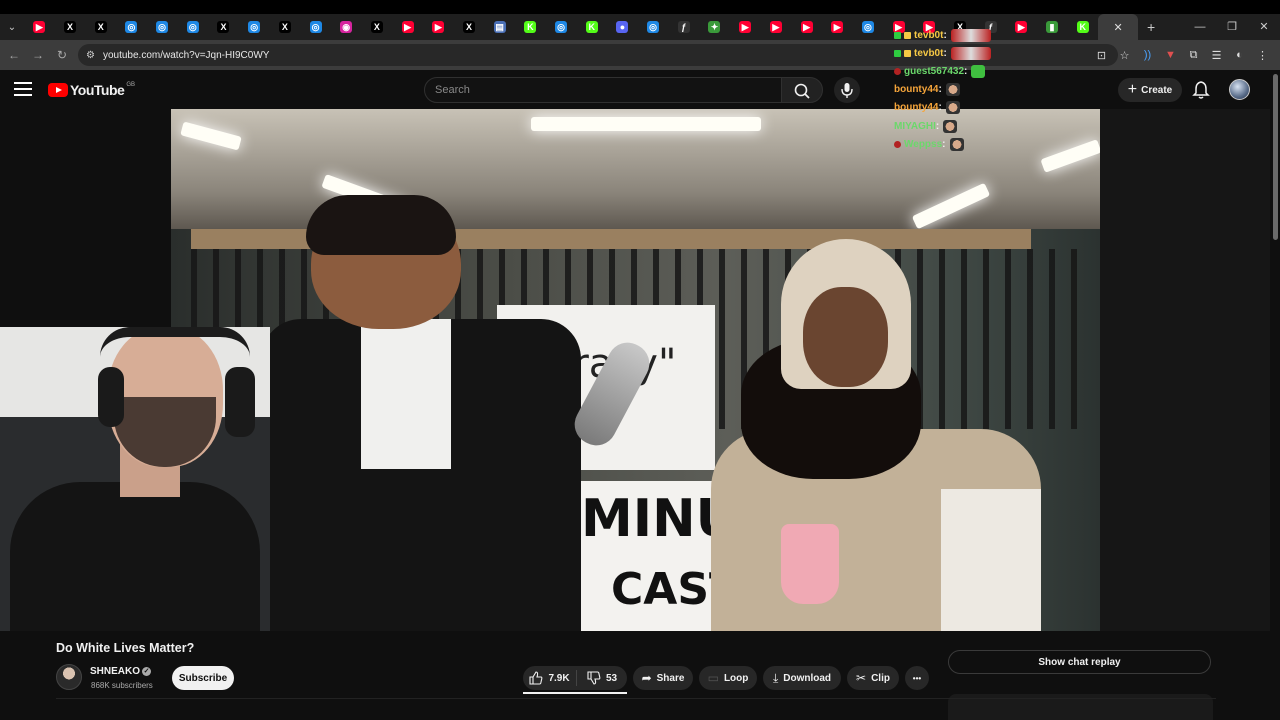  I want to click on download-icon: ⤓, so click(775, 677).